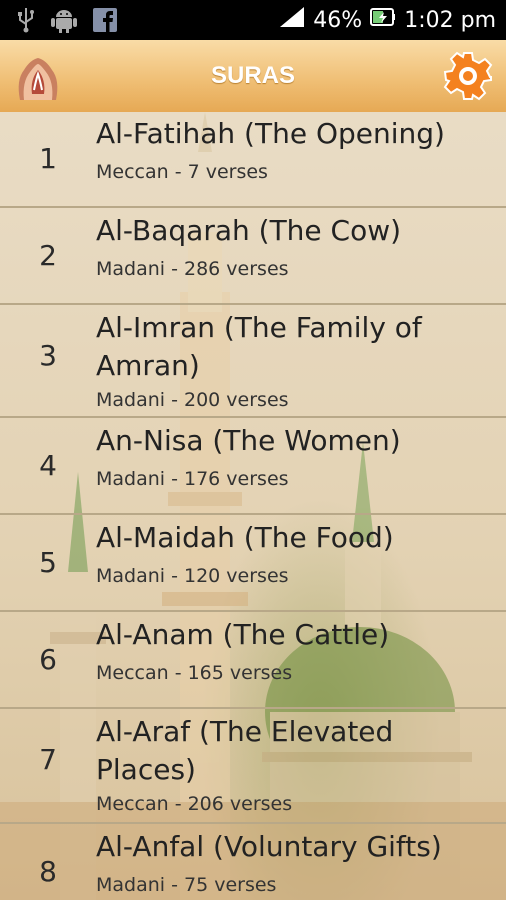 The width and height of the screenshot is (506, 900). Describe the element at coordinates (253, 20) in the screenshot. I see `status-bar: 46% 1:02 pm` at that location.